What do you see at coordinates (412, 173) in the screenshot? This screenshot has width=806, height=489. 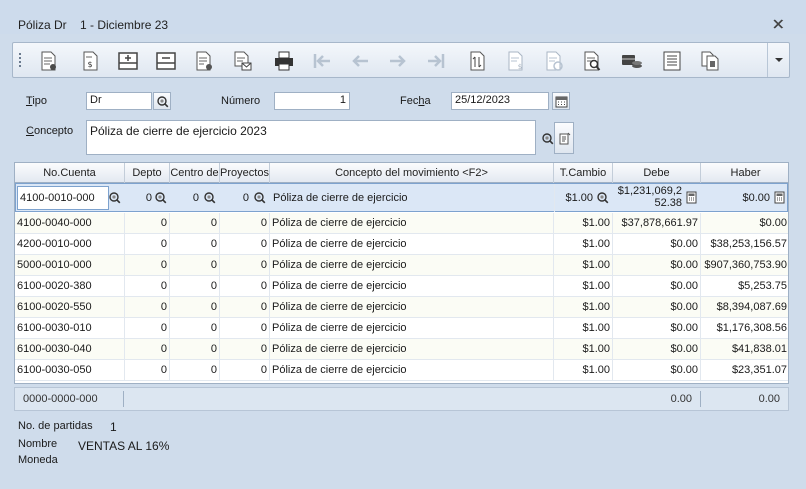 I see `header-concepto: Concepto del movimiento <F2>` at bounding box center [412, 173].